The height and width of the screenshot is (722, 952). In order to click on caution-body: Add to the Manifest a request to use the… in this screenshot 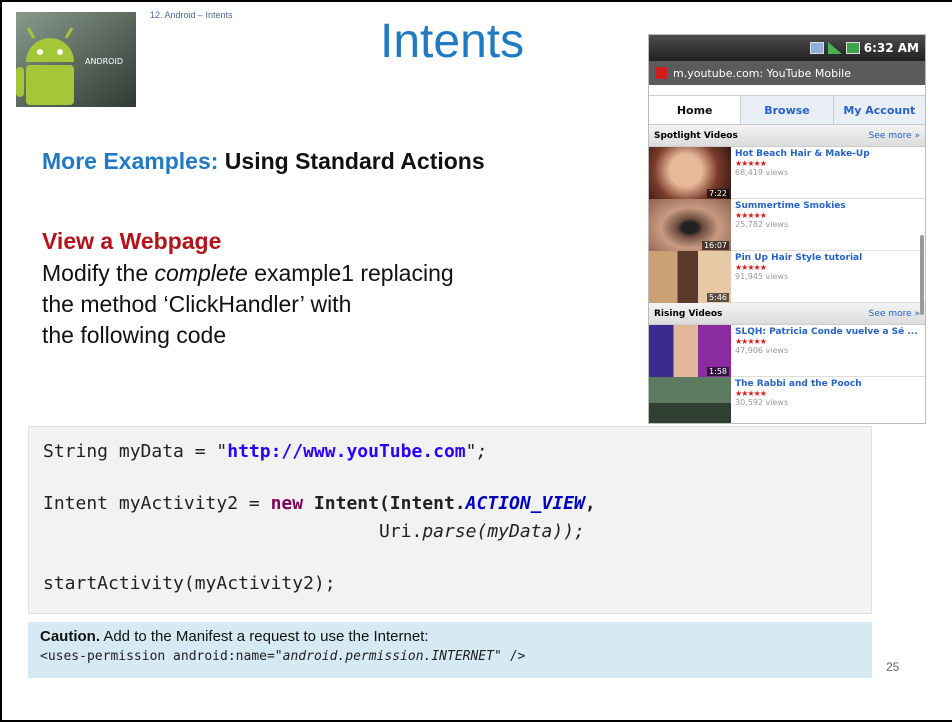, I will do `click(264, 636)`.